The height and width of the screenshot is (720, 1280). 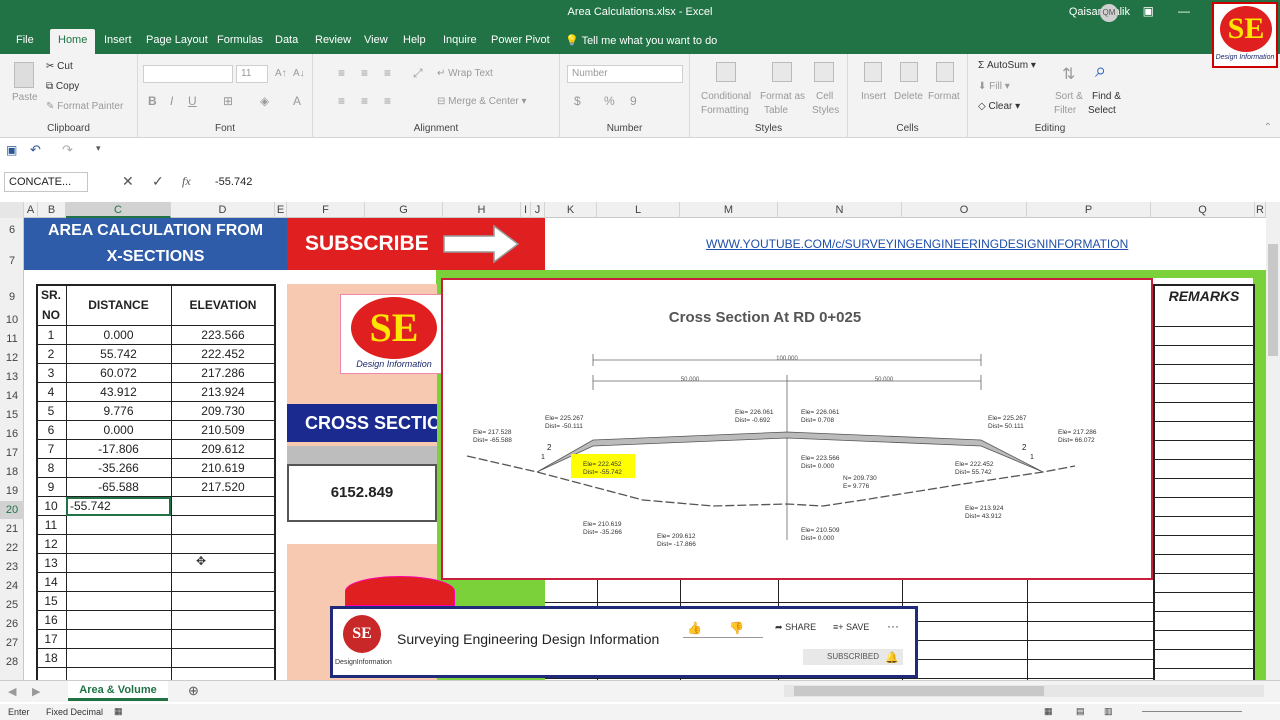 I want to click on wrap-text-button: ↵ Wrap Text, so click(x=465, y=73).